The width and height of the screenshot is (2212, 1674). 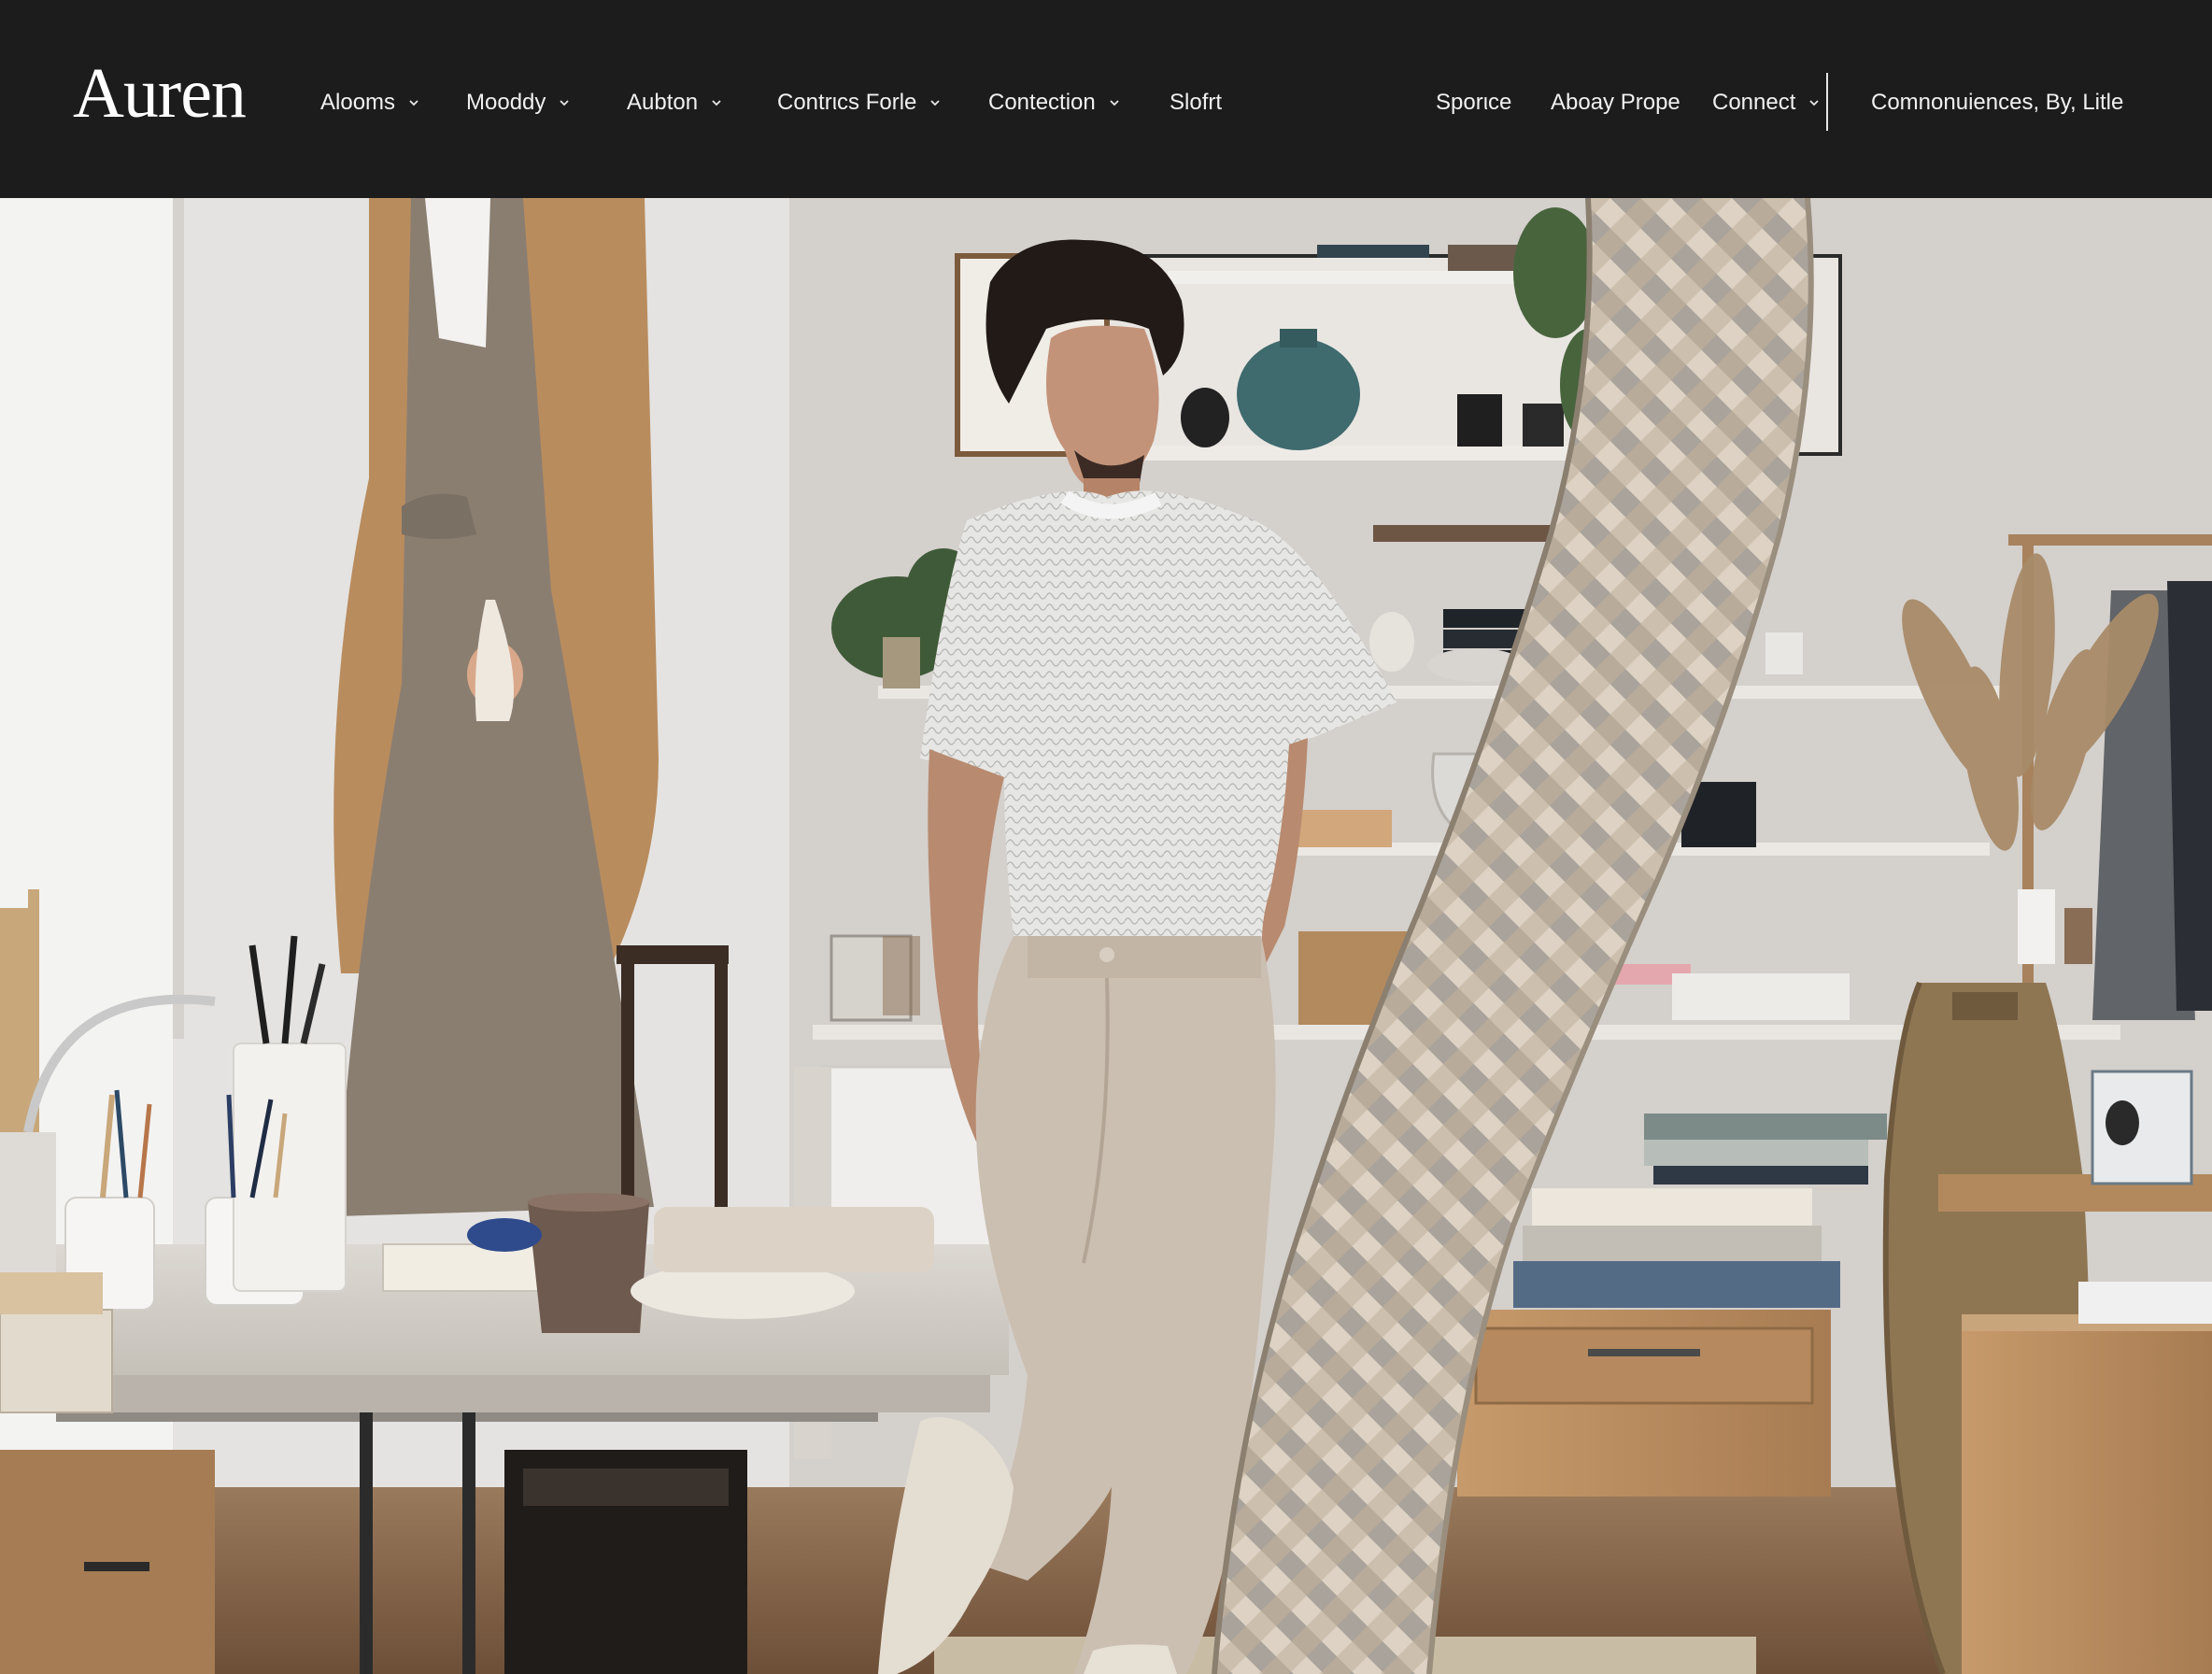 I want to click on nav-item-label: Aboay Prope, so click(x=1615, y=102).